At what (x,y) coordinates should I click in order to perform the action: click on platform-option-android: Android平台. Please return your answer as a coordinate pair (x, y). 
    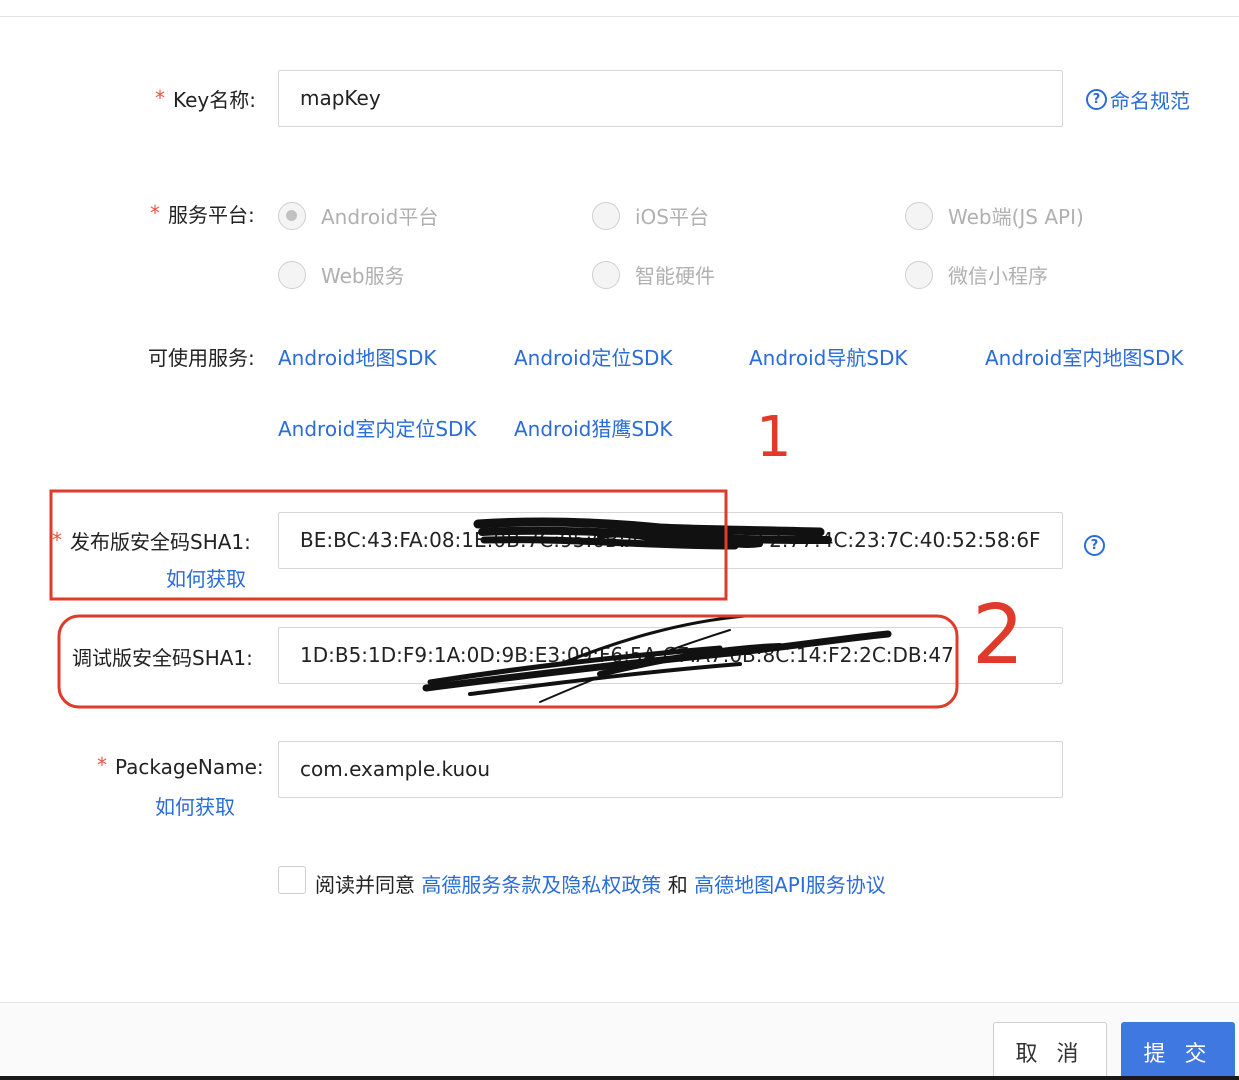
    Looking at the image, I should click on (358, 215).